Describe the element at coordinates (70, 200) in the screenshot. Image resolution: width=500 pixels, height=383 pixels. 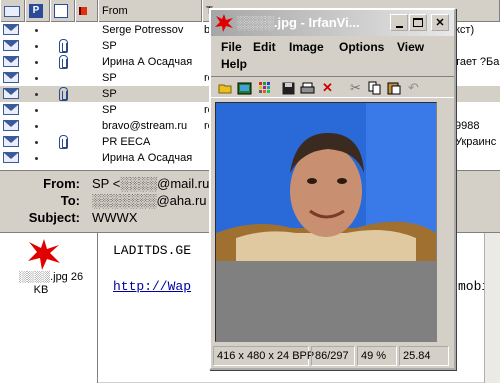
I see `to-label: To:` at that location.